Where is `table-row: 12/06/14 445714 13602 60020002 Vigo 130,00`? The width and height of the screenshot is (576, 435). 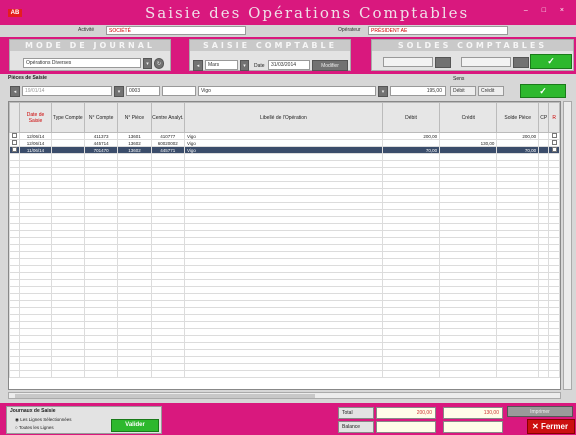
table-row: 12/06/14 445714 13602 60020002 Vigo 130,00 is located at coordinates (284, 143).